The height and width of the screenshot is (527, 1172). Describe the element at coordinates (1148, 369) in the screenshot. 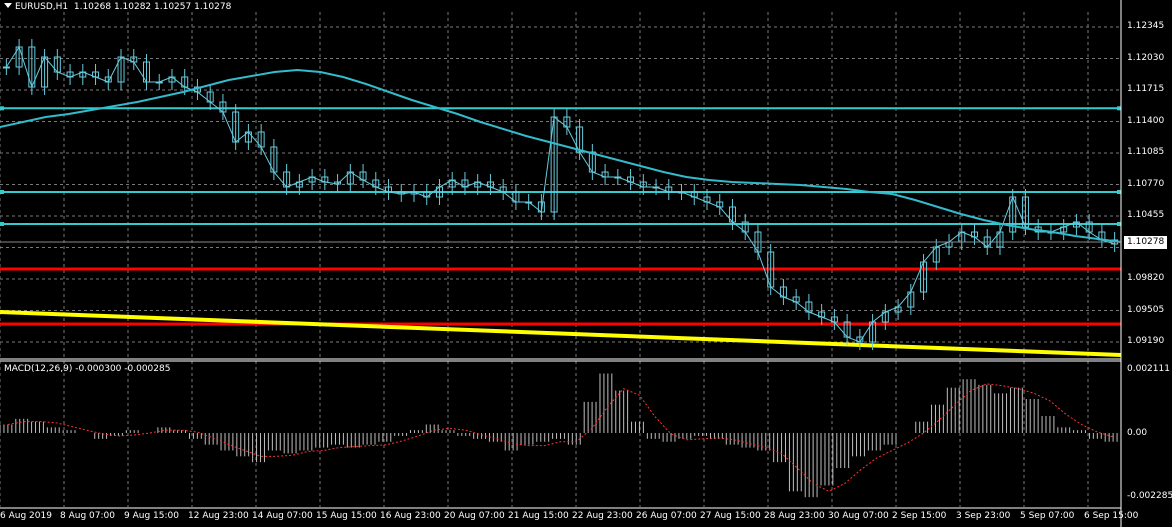

I see `macd-axis-label: 0.002111` at that location.